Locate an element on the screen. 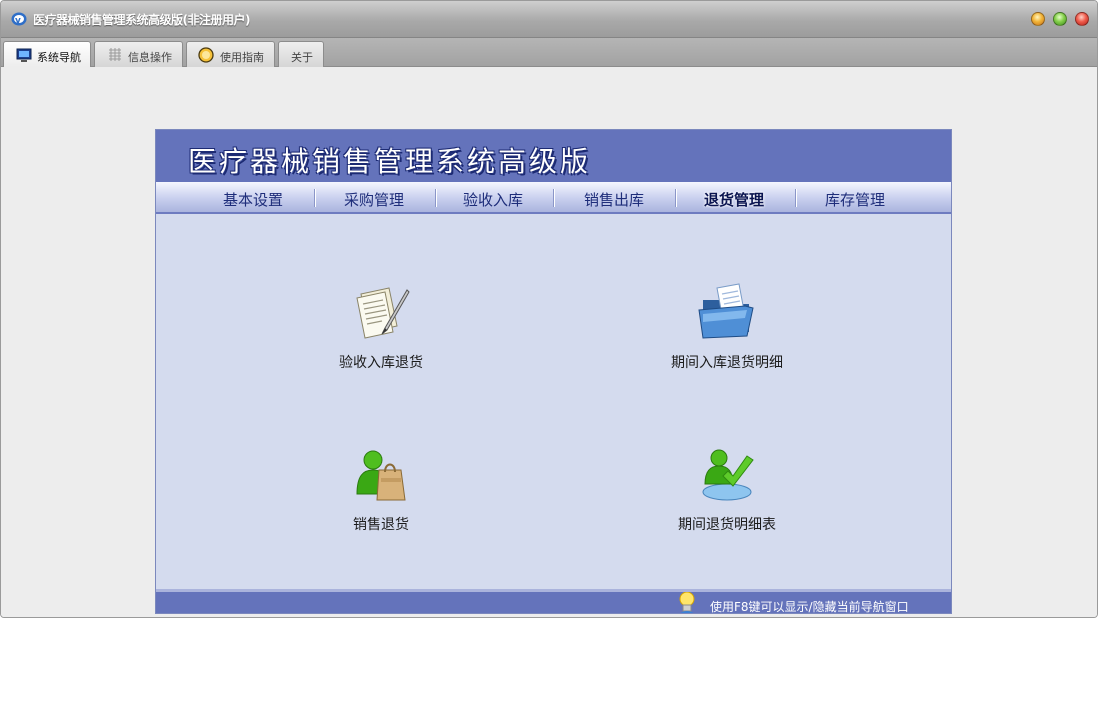  close-button is located at coordinates (1082, 19).